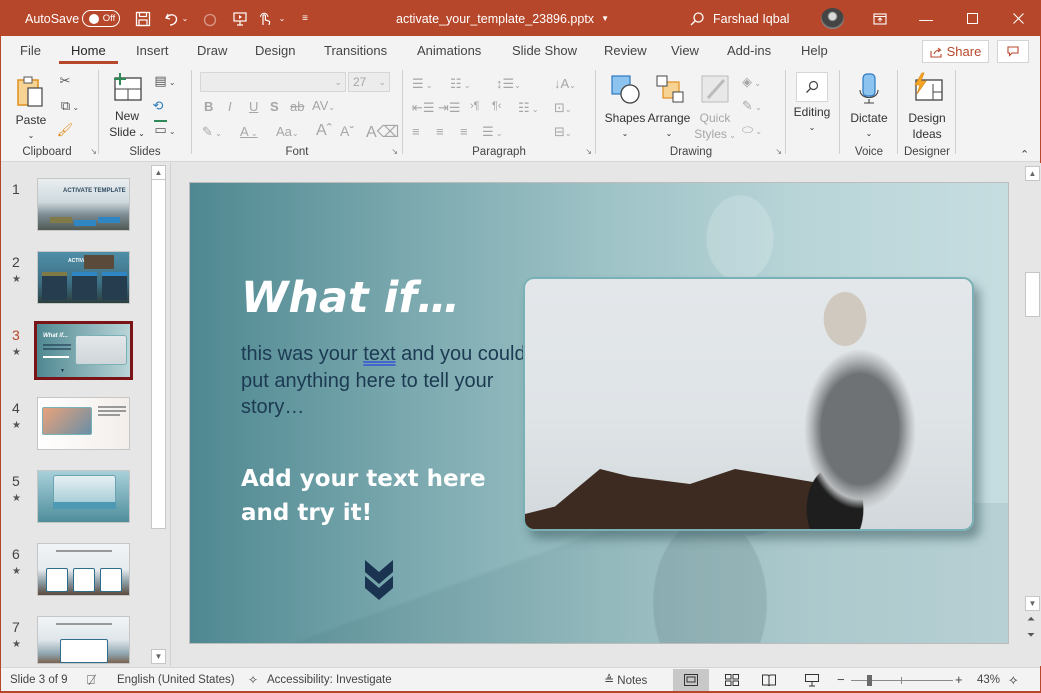 The height and width of the screenshot is (693, 1041). Describe the element at coordinates (369, 82) in the screenshot. I see `font-size-combobox: 27 ⌄` at that location.